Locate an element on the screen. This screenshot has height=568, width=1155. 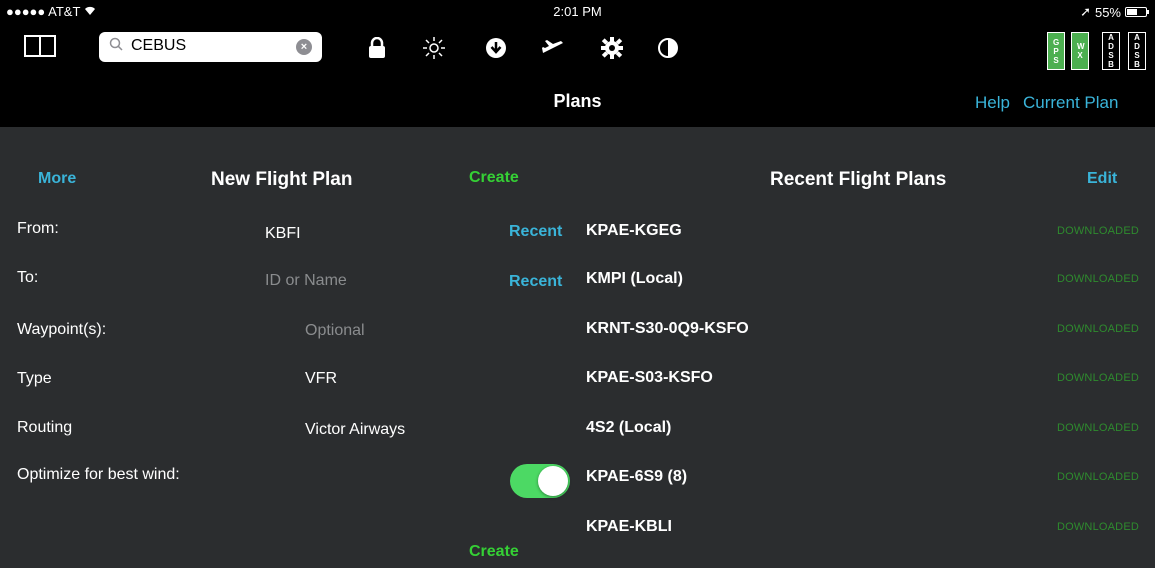
current-plan-button: Current Plan is located at coordinates (1070, 103).